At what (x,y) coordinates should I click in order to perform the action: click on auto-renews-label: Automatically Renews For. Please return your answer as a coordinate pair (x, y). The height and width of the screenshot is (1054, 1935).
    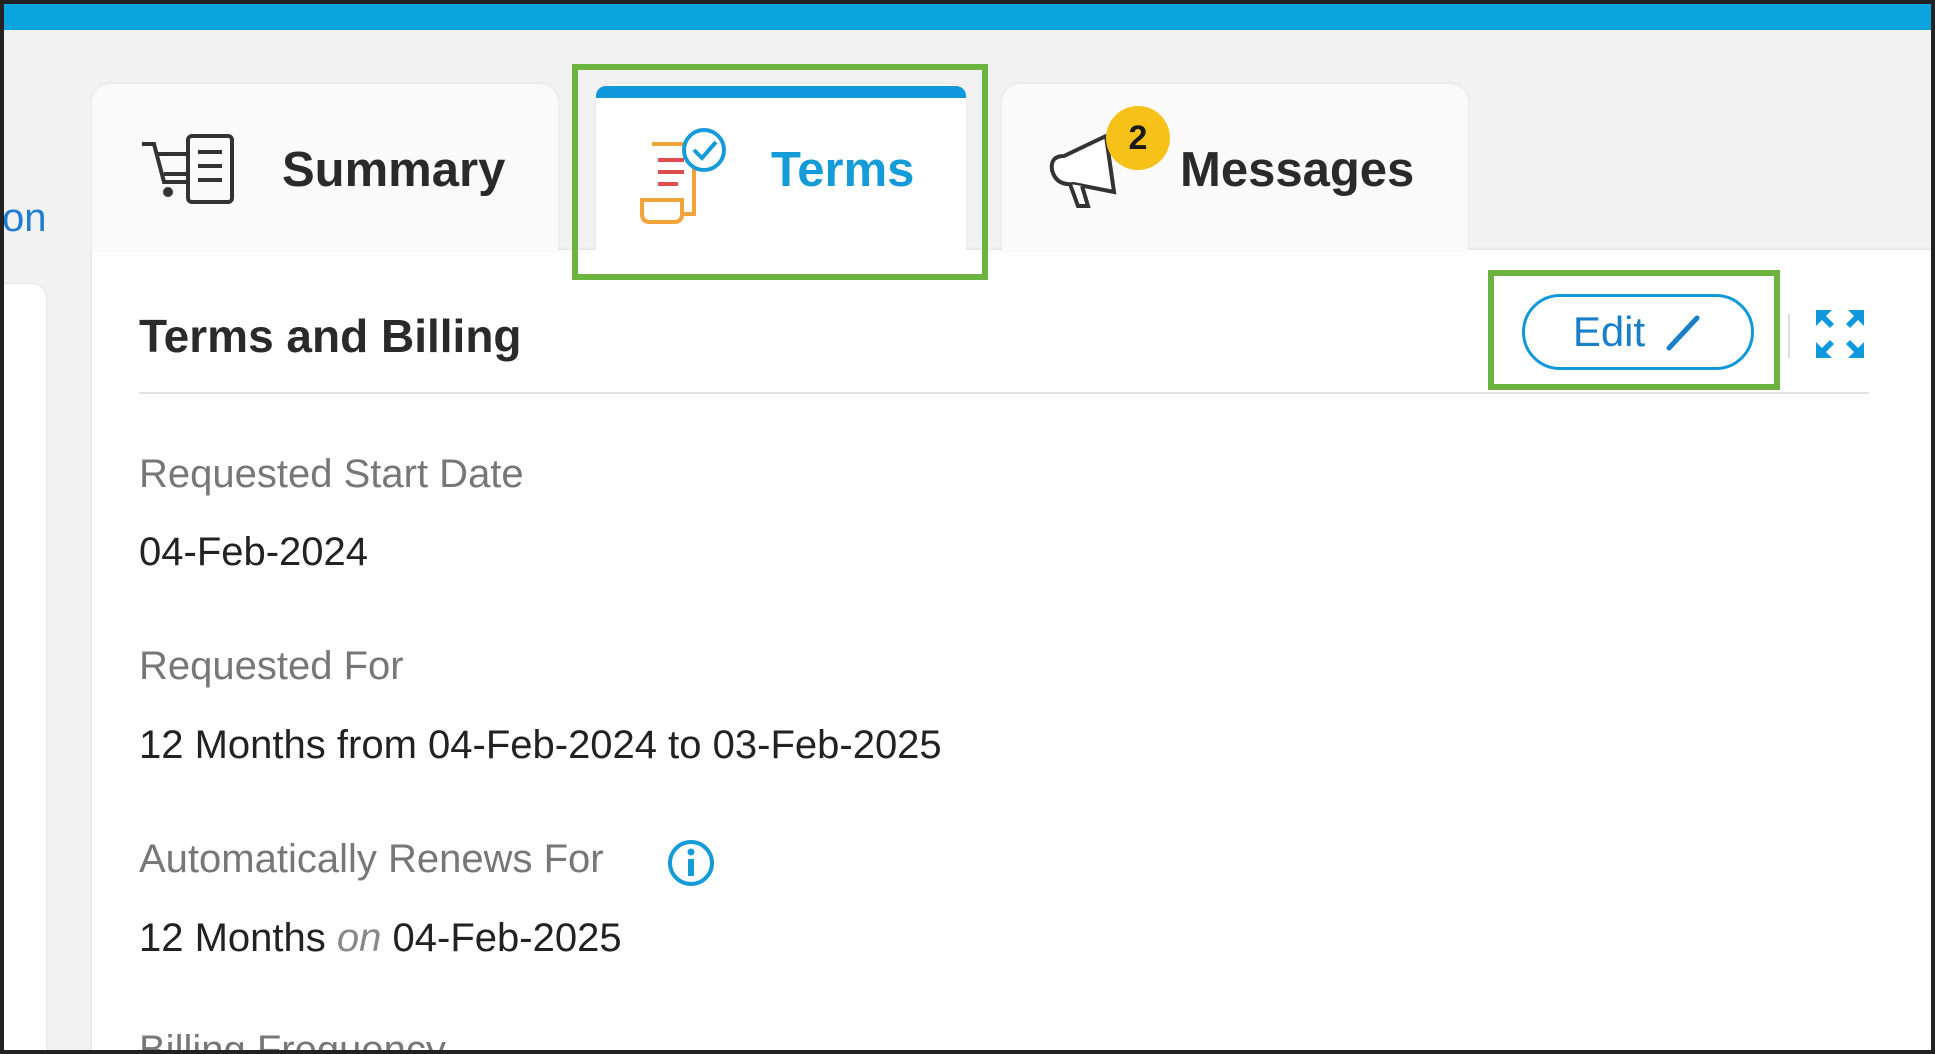
    Looking at the image, I should click on (371, 859).